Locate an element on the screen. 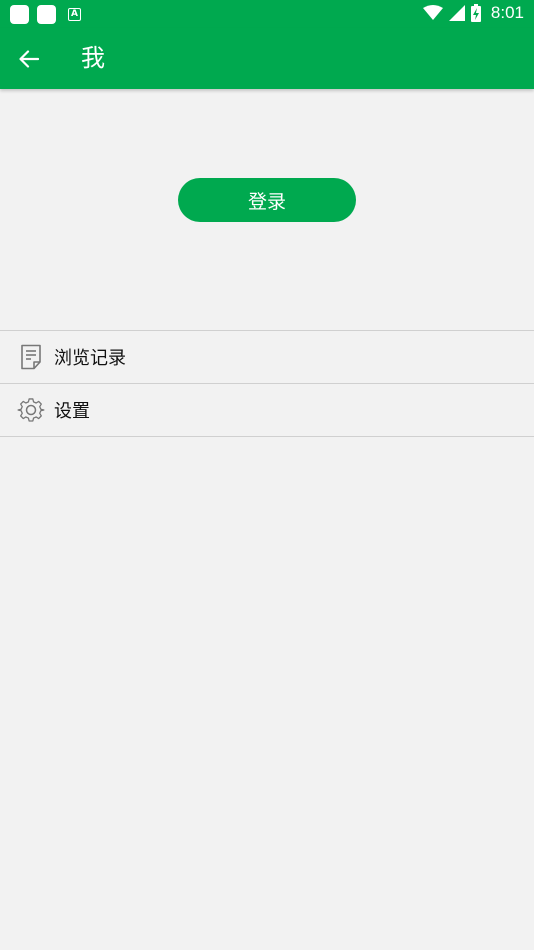 This screenshot has width=534, height=950. battery-charging-icon is located at coordinates (475, 13).